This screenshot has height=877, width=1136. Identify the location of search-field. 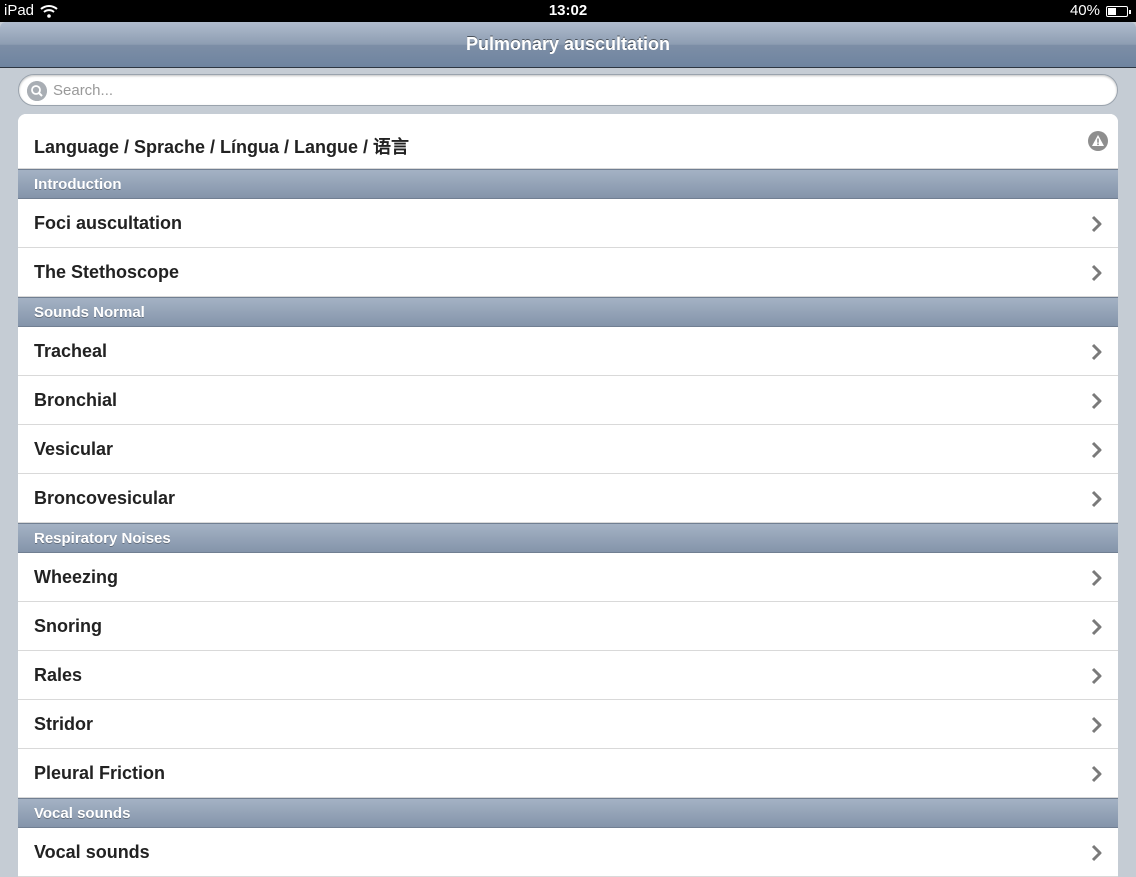
(568, 90).